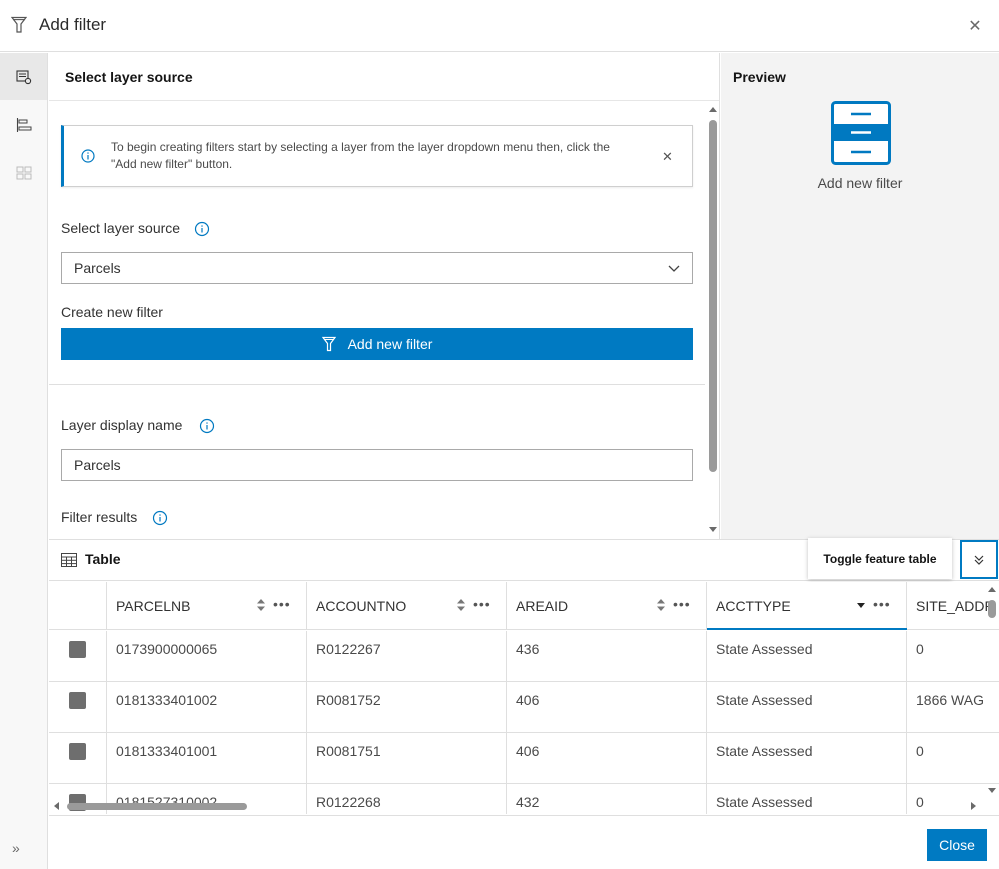 This screenshot has height=869, width=999. I want to click on table-title: Table, so click(103, 559).